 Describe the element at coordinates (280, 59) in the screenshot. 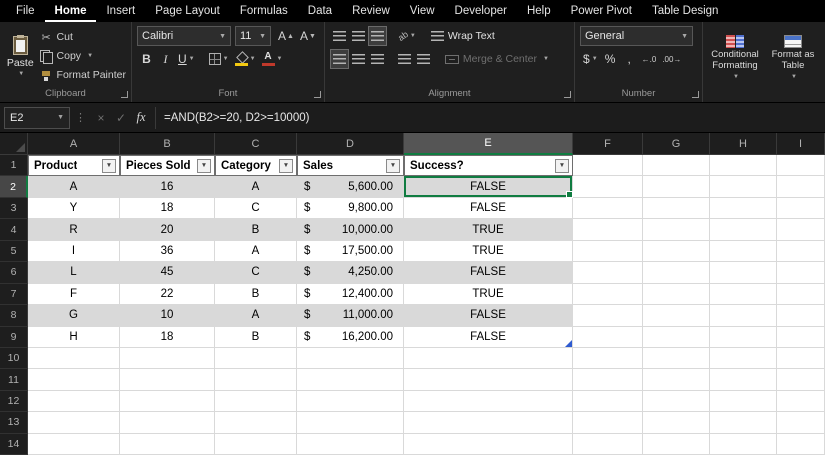

I see `font-color-dropdown-icon: ▼` at that location.